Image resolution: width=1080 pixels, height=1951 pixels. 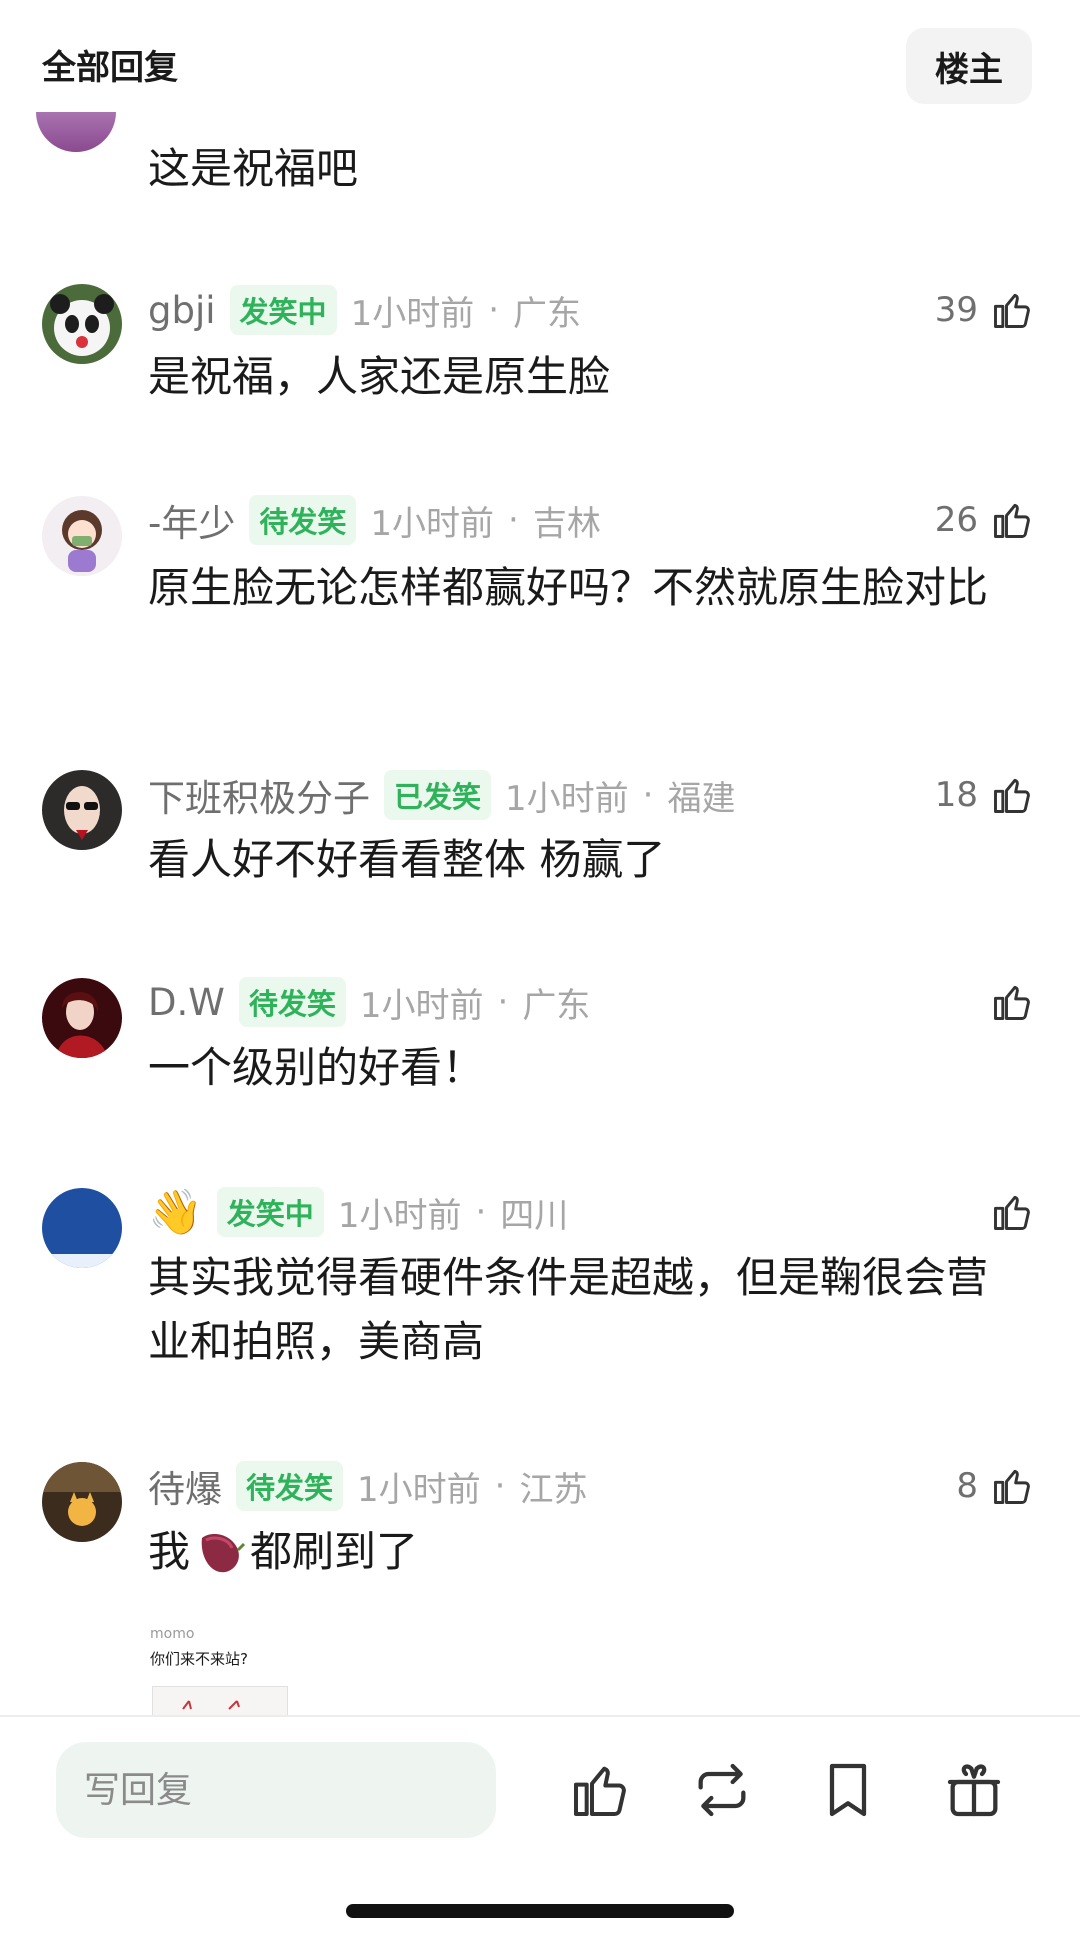 I want to click on girl-red-icon, so click(x=82, y=1018).